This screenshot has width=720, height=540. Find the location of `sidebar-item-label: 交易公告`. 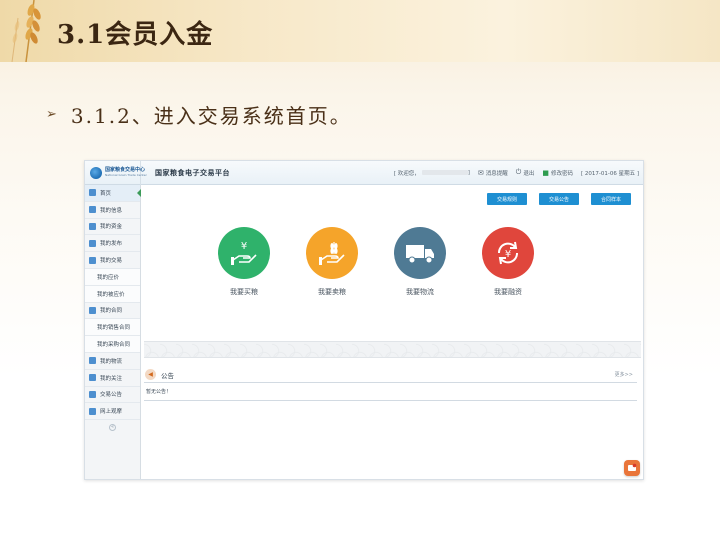

sidebar-item-label: 交易公告 is located at coordinates (111, 395).